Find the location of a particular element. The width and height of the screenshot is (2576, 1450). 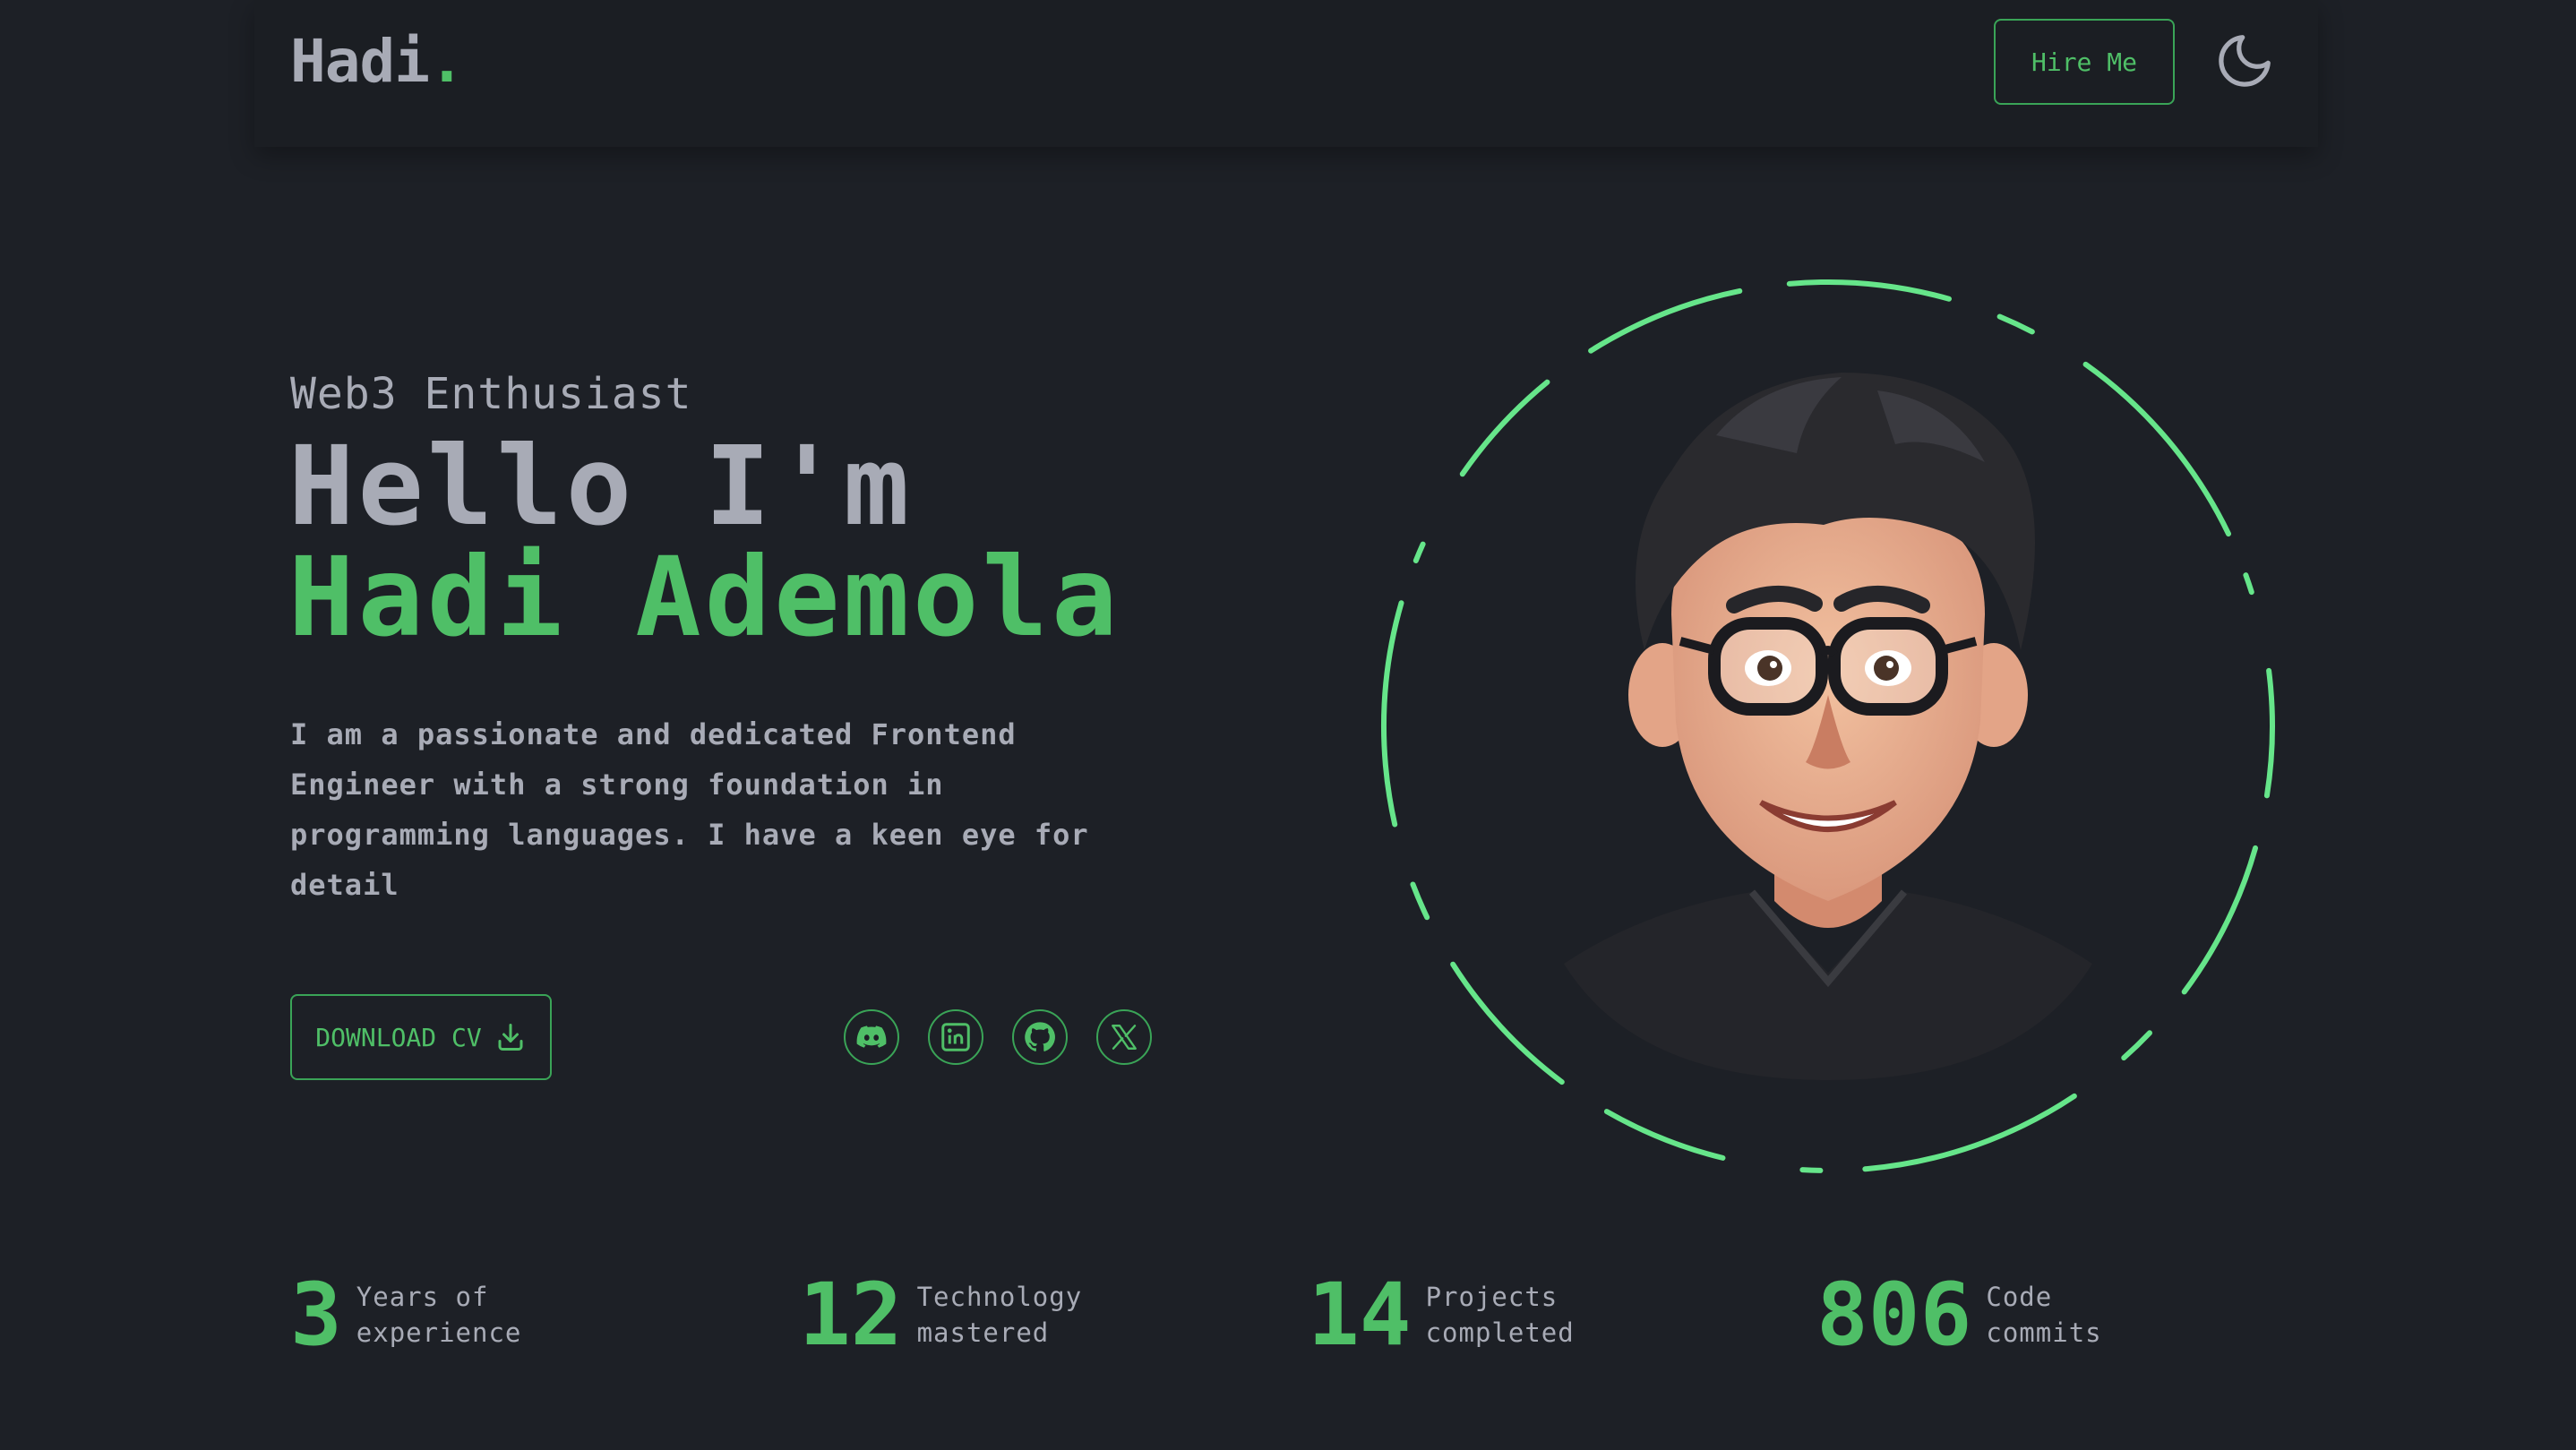

discord-link is located at coordinates (871, 1037).